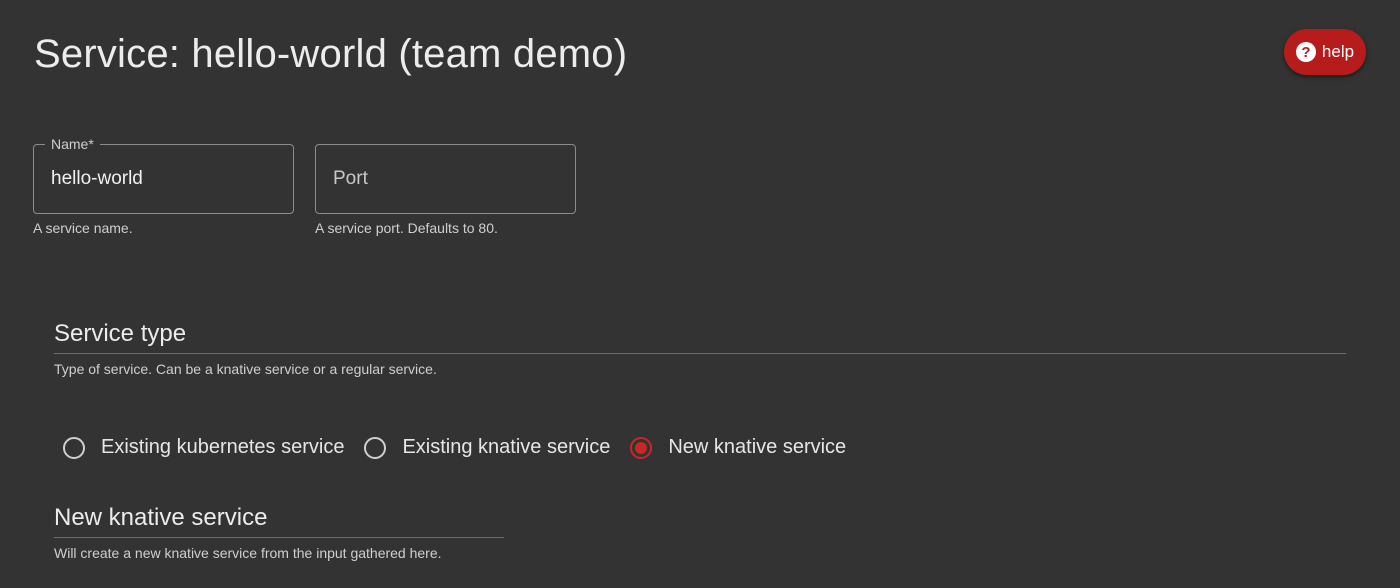  I want to click on name-field: Name* A service name., so click(163, 186).